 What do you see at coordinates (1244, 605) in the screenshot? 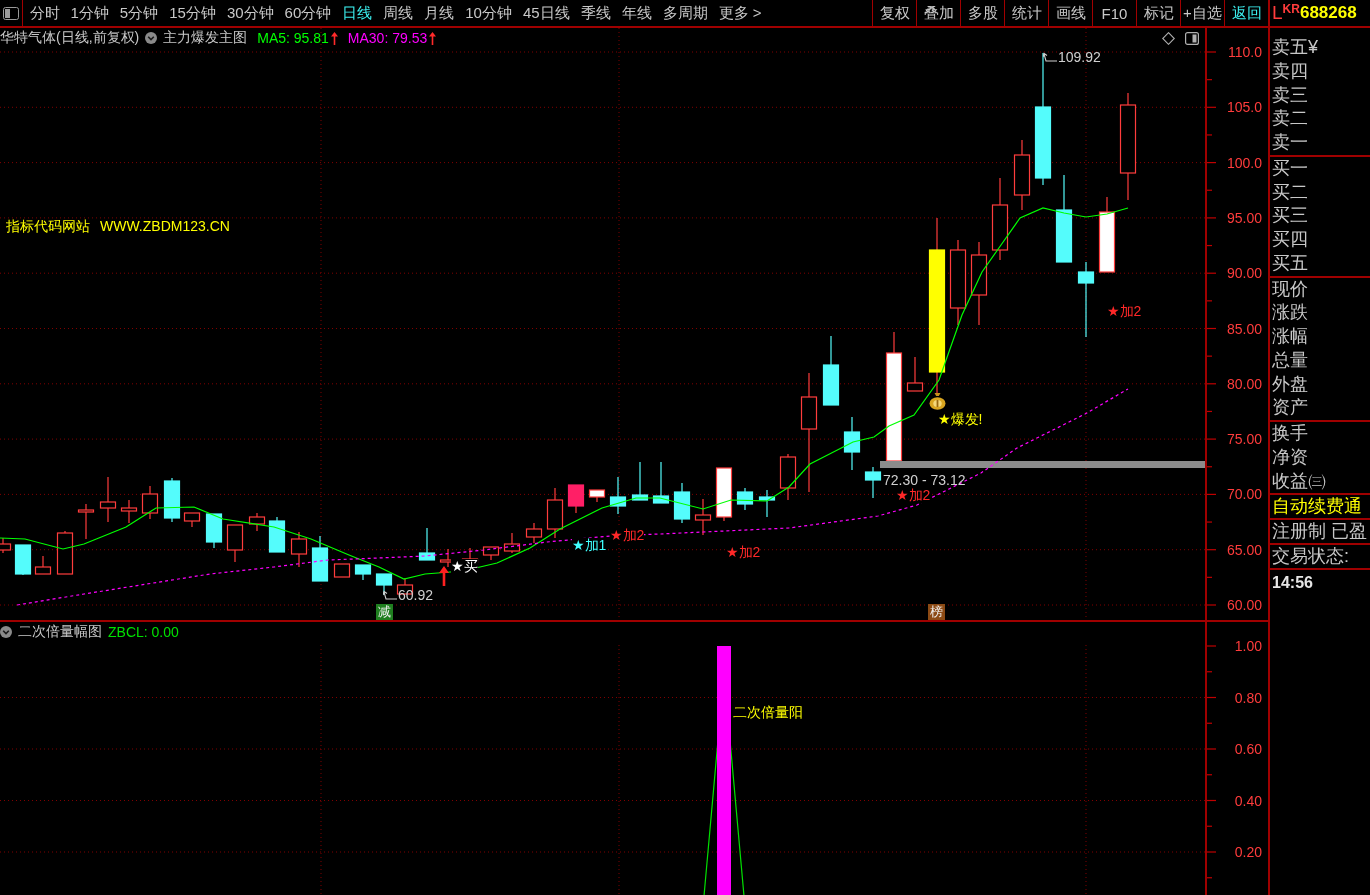
I see `axis-label: 60.00` at bounding box center [1244, 605].